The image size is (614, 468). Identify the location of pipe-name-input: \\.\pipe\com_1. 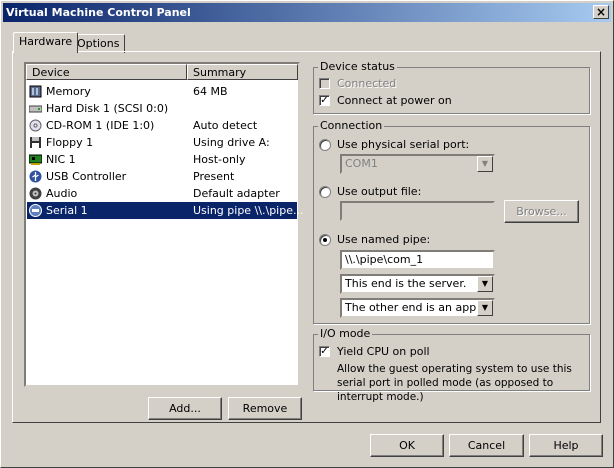
(417, 260).